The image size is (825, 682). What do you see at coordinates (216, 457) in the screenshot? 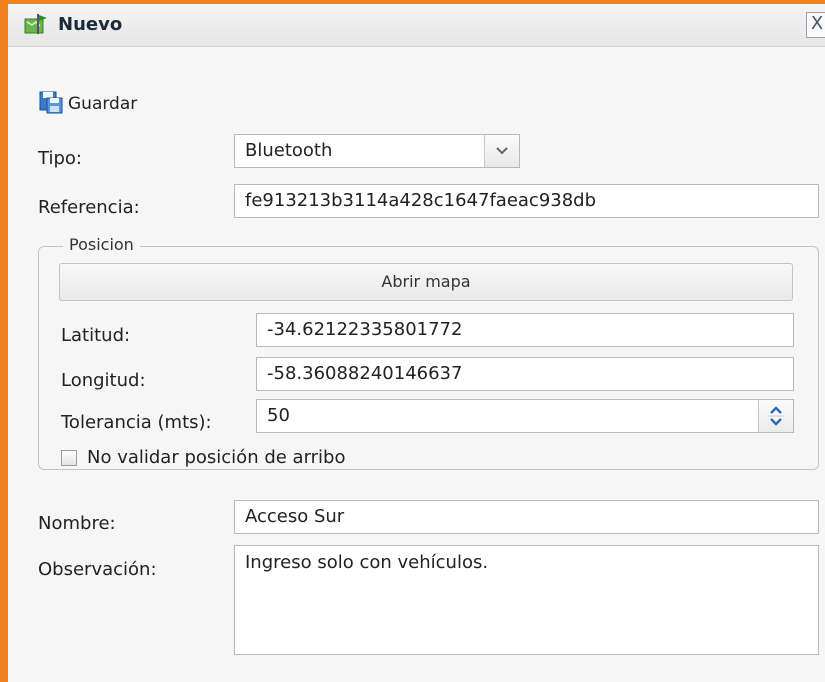
I see `no-validar-label: No validar posición de arribo` at bounding box center [216, 457].